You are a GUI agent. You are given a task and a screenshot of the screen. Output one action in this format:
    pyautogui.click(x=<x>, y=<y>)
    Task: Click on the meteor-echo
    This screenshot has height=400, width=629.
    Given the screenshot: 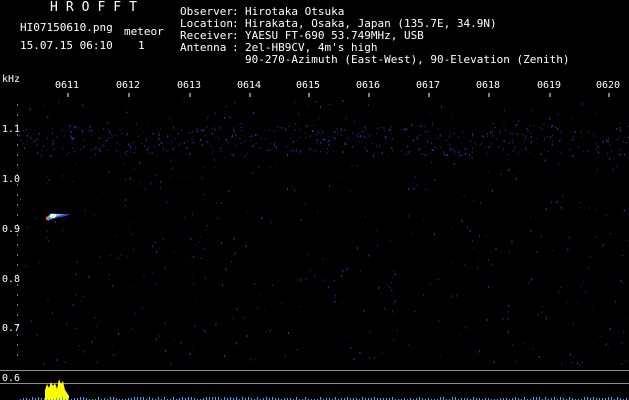 What is the action you would take?
    pyautogui.click(x=58, y=217)
    